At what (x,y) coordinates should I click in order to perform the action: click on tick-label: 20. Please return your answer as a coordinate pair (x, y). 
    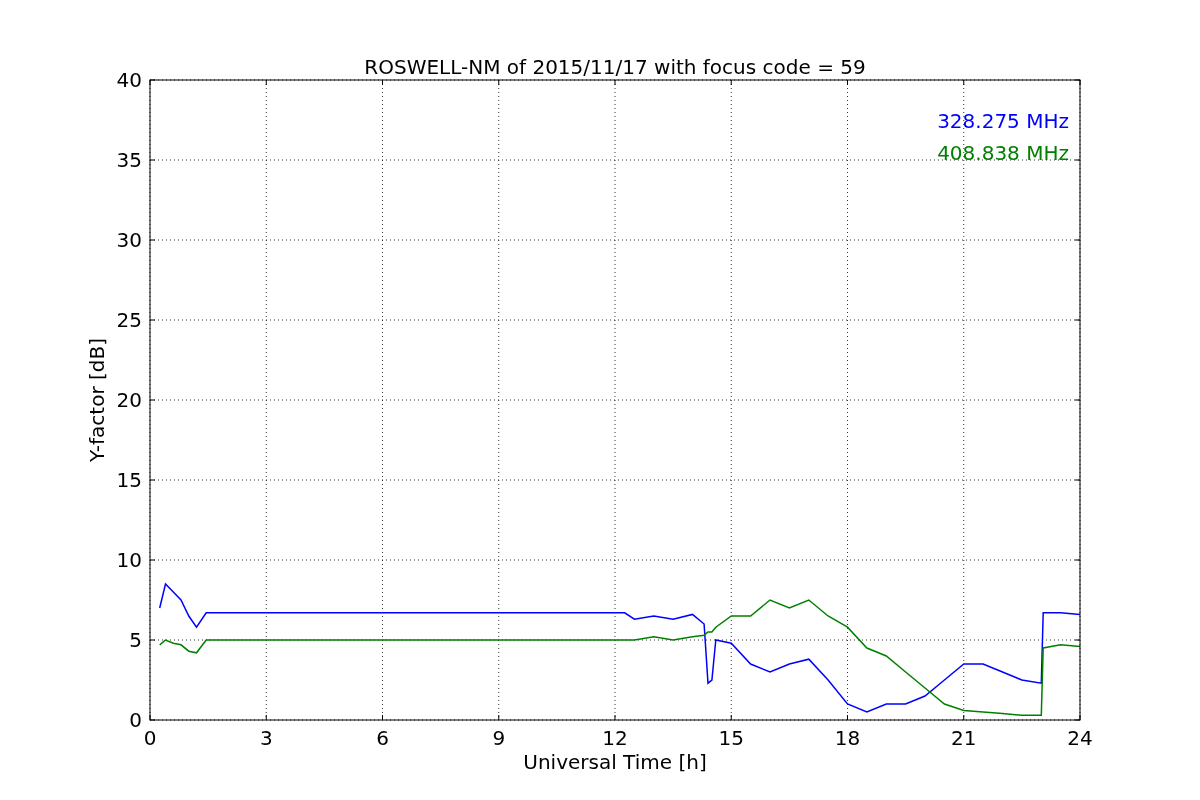
    Looking at the image, I should click on (129, 400).